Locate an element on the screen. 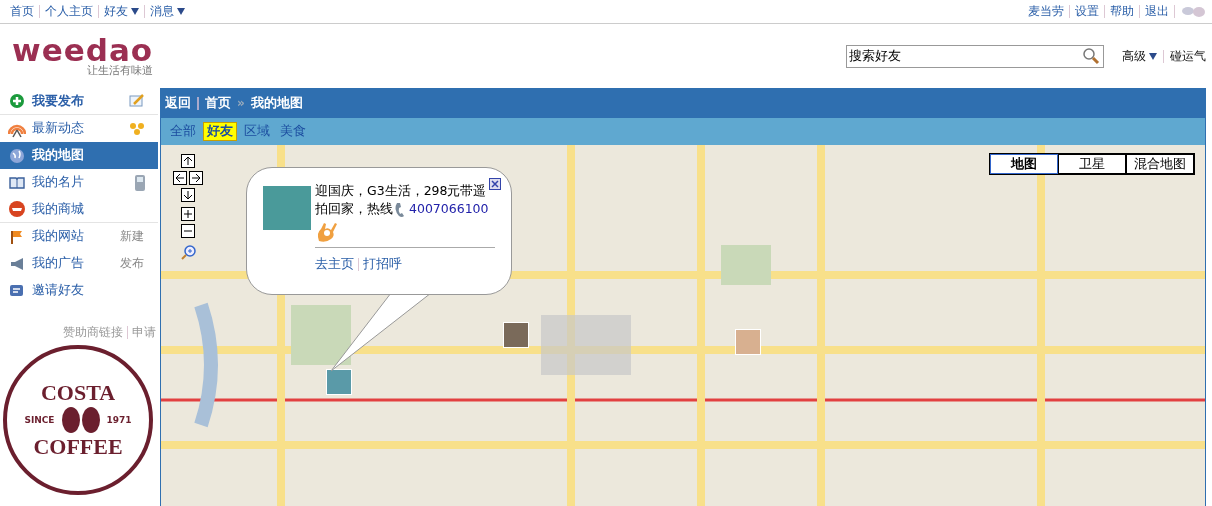 Image resolution: width=1212 pixels, height=506 pixels. map-type-button: 混合地图 is located at coordinates (1160, 164).